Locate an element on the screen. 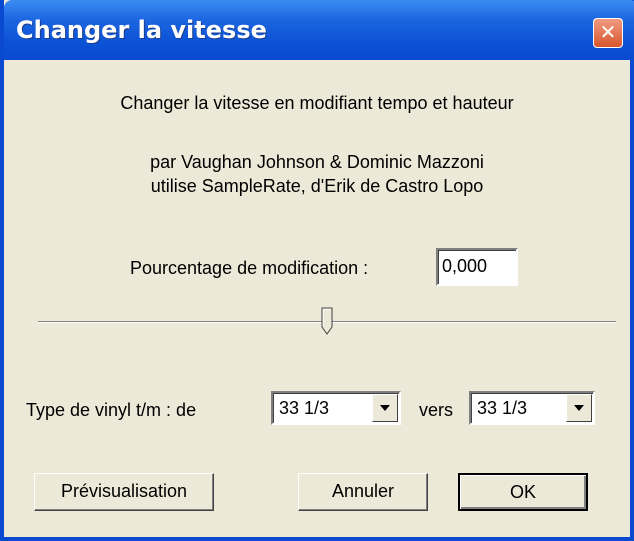 The width and height of the screenshot is (634, 541). vinyl-to-dropdown-button is located at coordinates (579, 408).